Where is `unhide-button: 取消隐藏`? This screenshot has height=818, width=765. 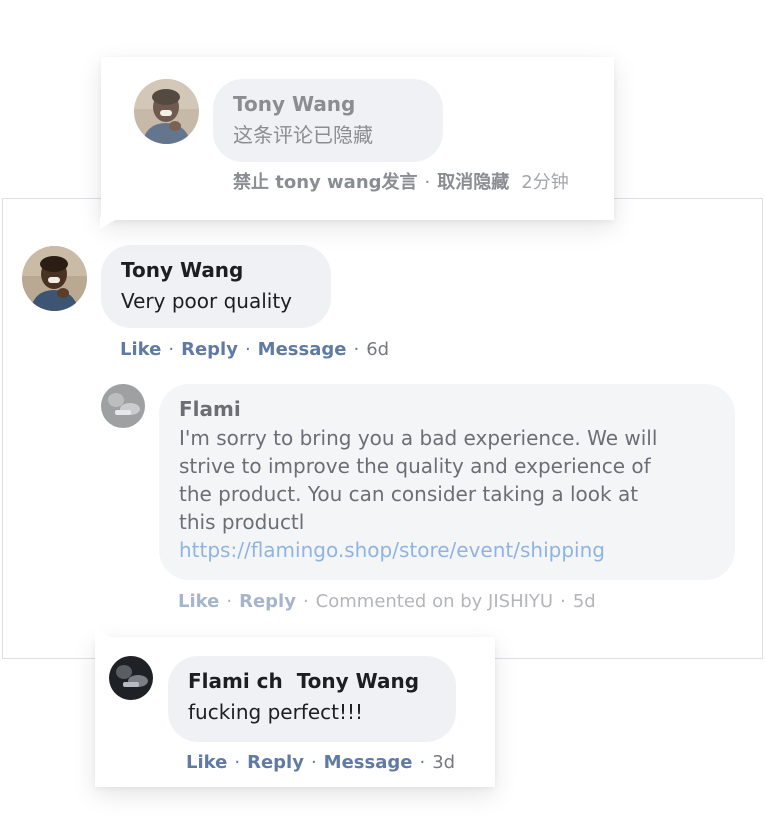 unhide-button: 取消隐藏 is located at coordinates (473, 182).